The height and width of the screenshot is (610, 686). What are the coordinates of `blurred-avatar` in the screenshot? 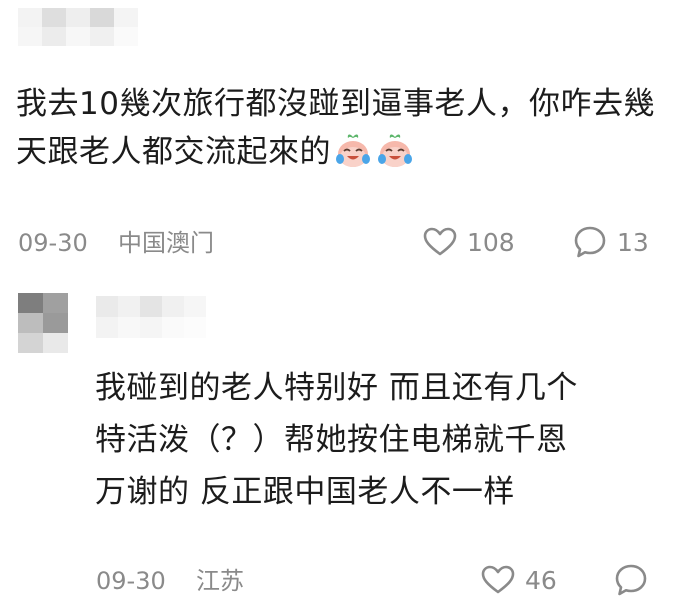 It's located at (43, 323).